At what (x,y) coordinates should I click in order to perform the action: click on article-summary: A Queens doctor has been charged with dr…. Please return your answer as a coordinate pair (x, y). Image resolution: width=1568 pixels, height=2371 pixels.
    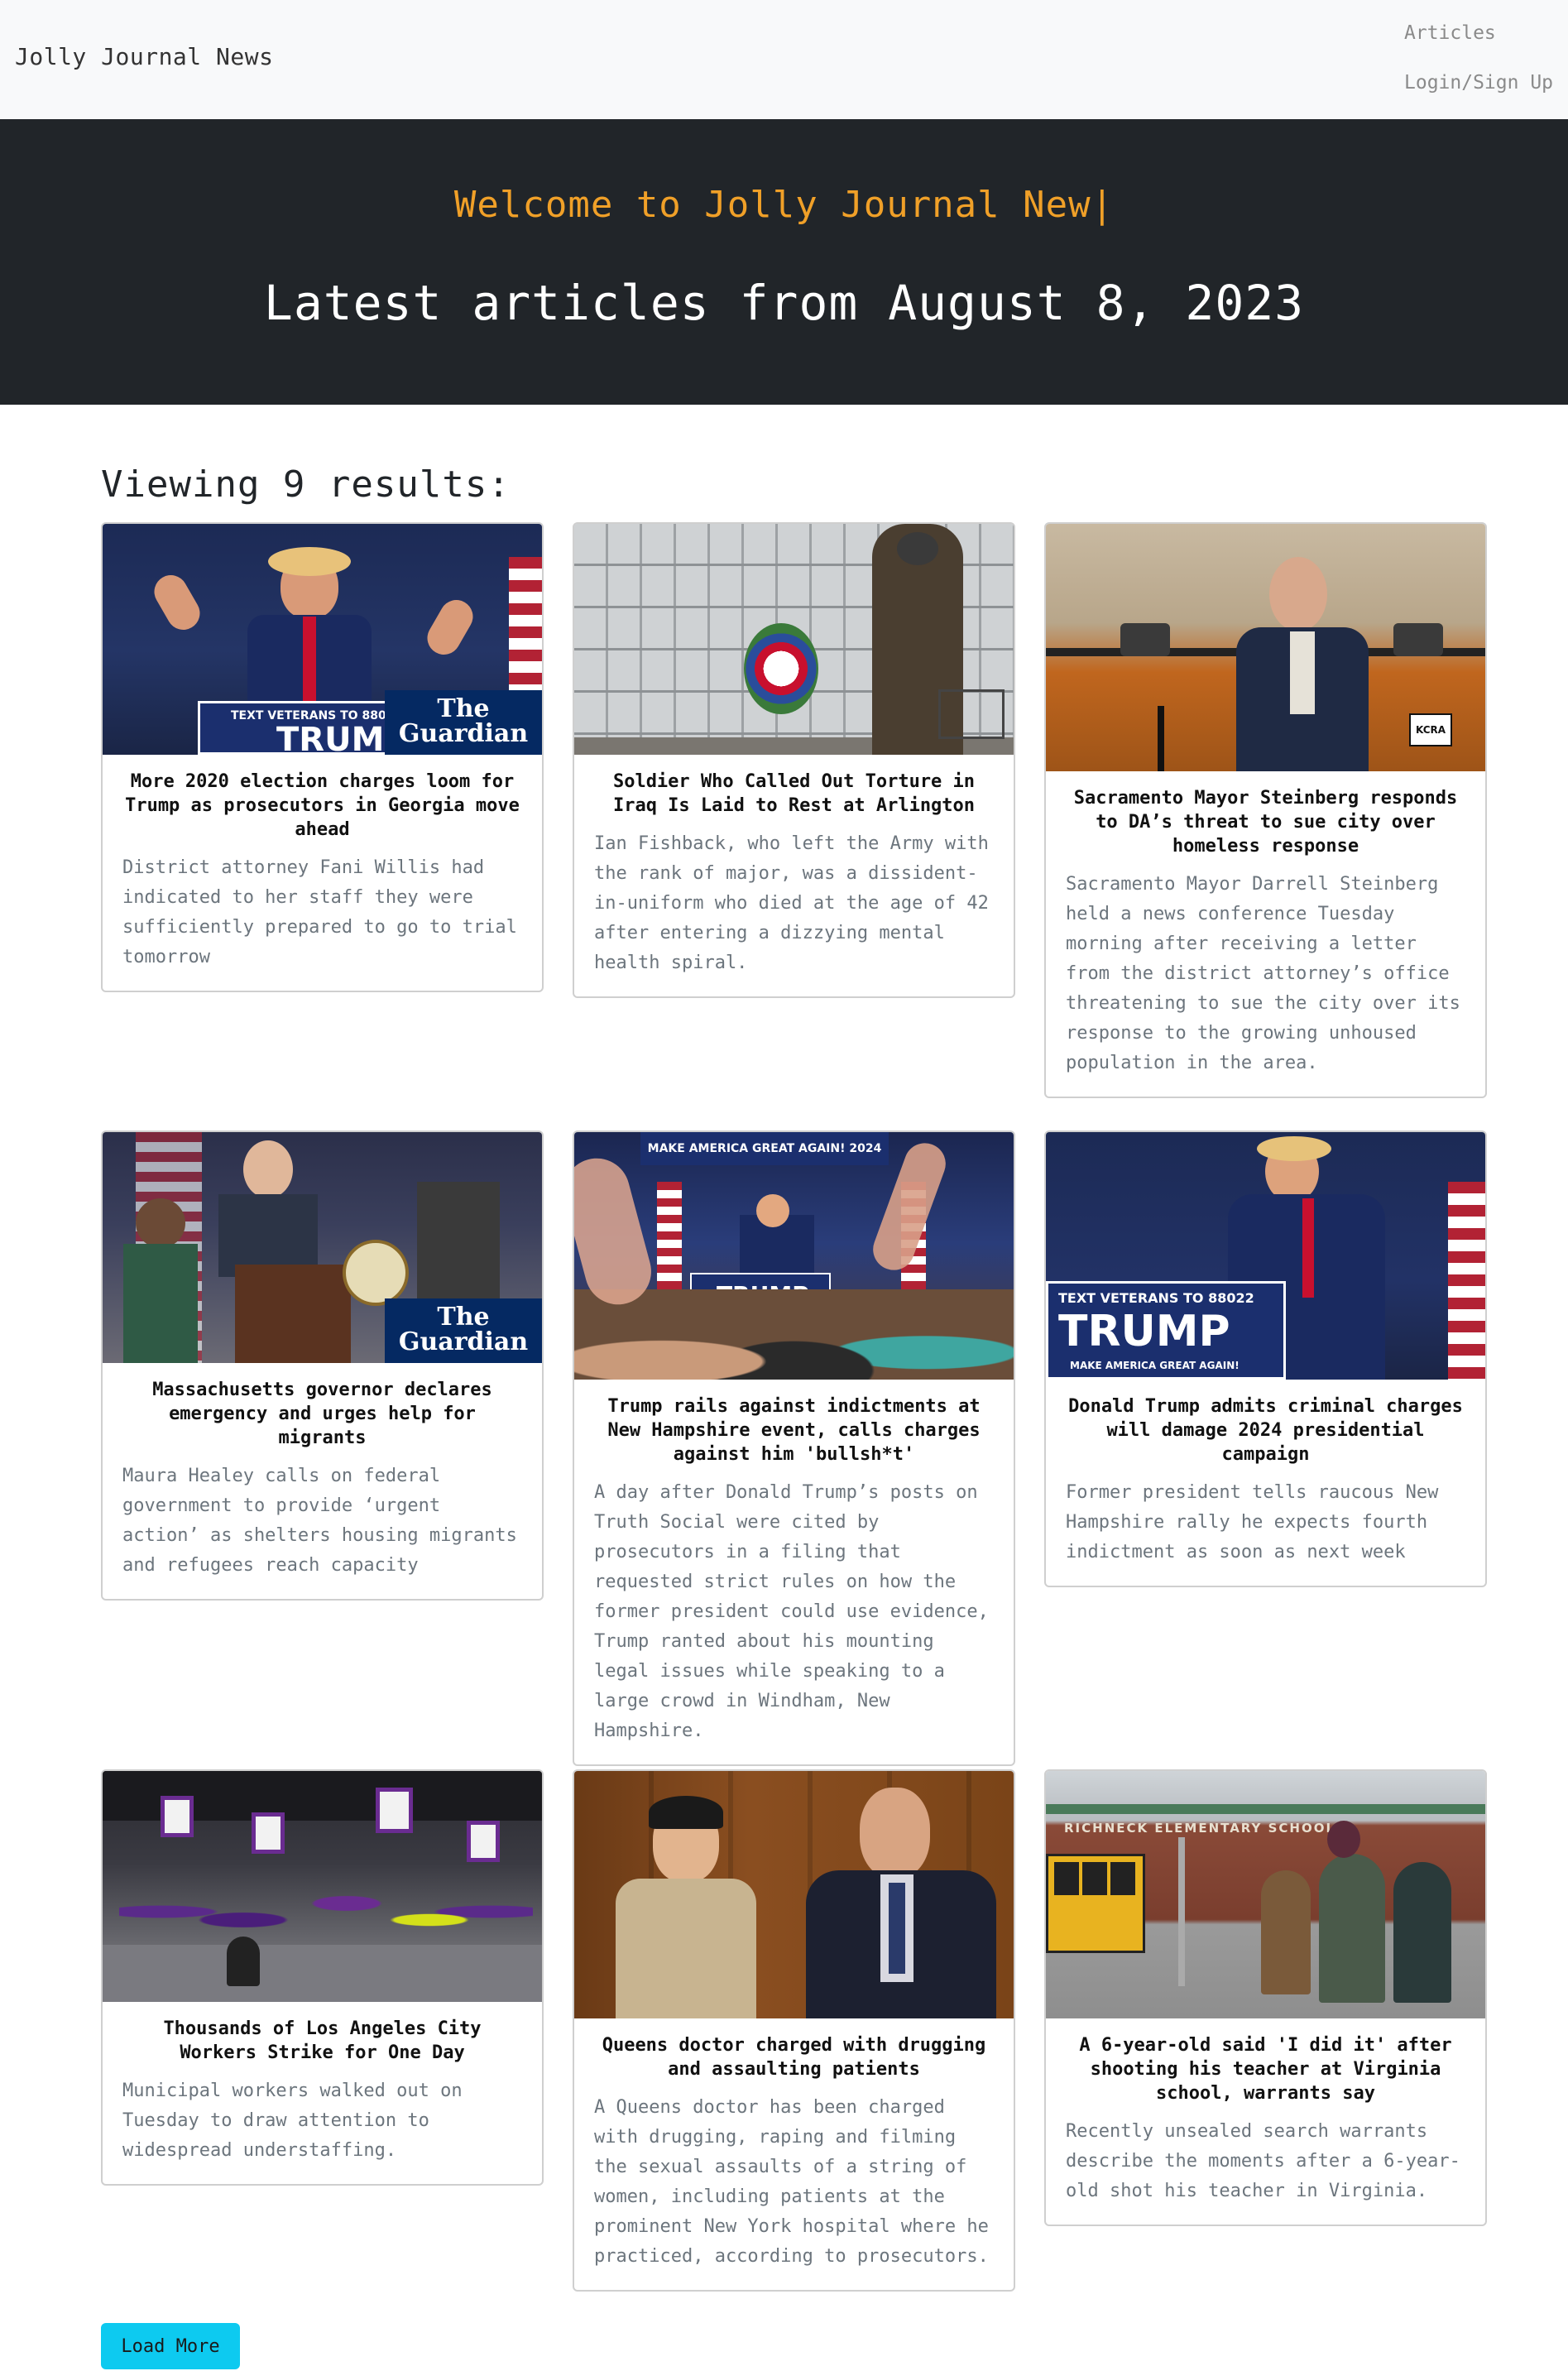
    Looking at the image, I should click on (792, 2182).